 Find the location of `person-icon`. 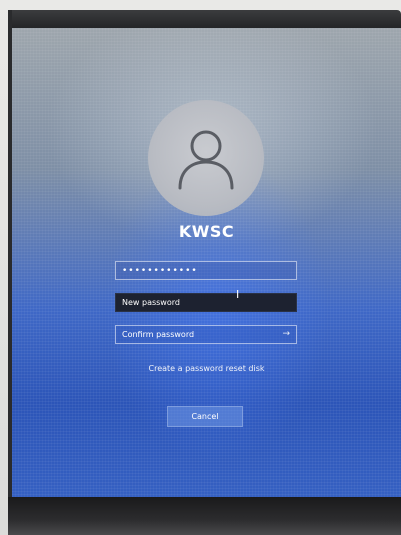

person-icon is located at coordinates (206, 160).